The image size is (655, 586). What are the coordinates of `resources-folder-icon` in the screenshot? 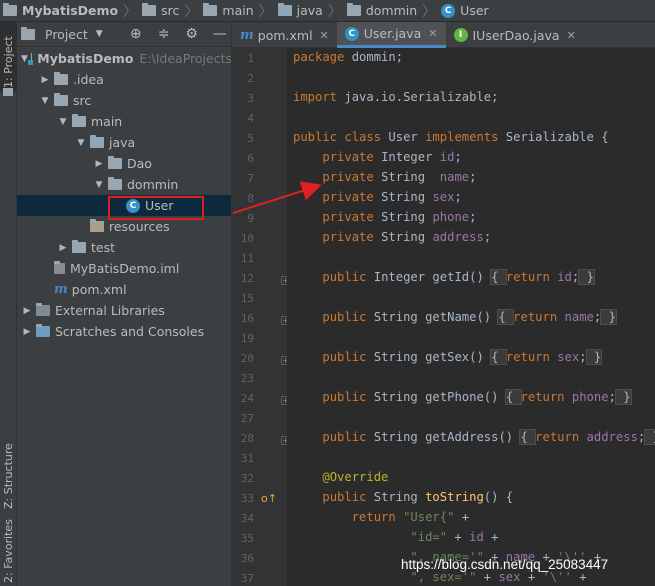 It's located at (97, 225).